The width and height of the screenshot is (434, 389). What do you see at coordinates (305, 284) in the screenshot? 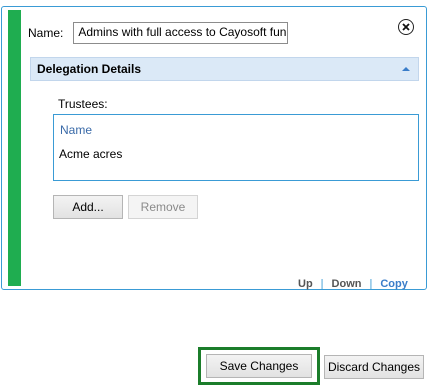
I see `up-link: Up` at bounding box center [305, 284].